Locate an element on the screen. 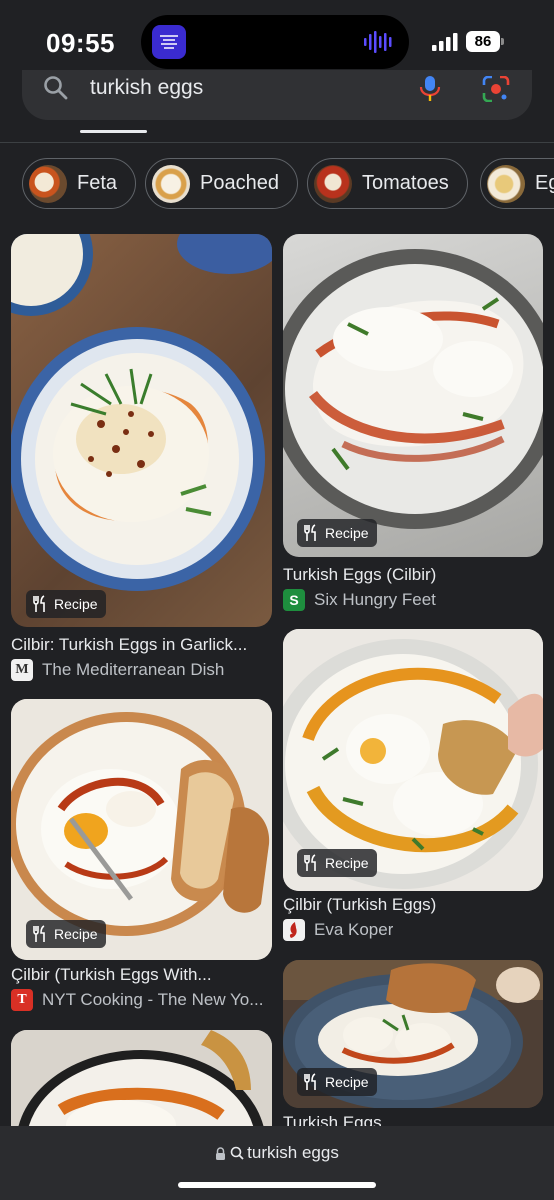  result-title: Turkish Eggs (Cilbir) is located at coordinates (413, 575).